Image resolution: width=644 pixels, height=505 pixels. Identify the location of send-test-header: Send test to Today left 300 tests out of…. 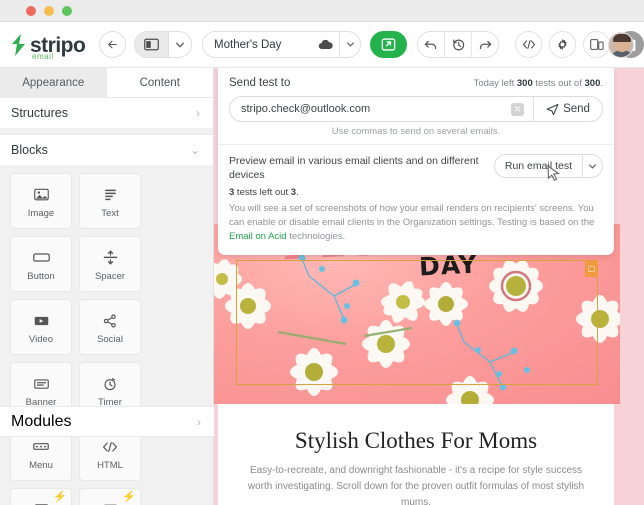
(416, 83).